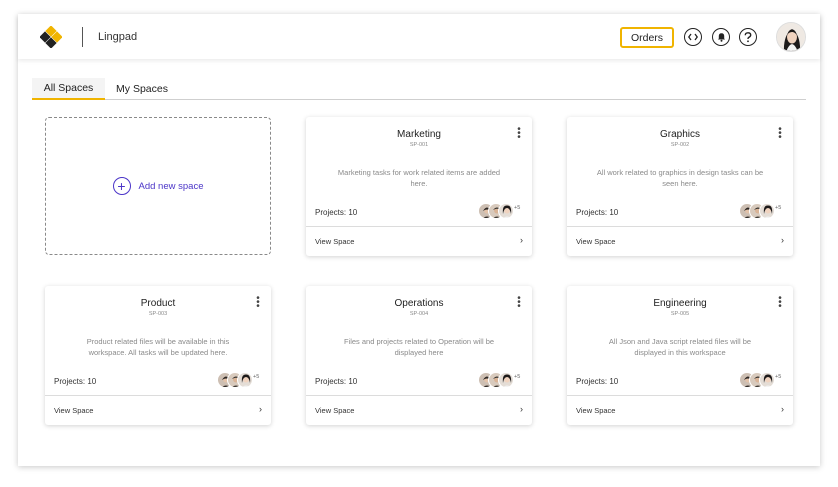  What do you see at coordinates (51, 37) in the screenshot?
I see `app-logo-icon` at bounding box center [51, 37].